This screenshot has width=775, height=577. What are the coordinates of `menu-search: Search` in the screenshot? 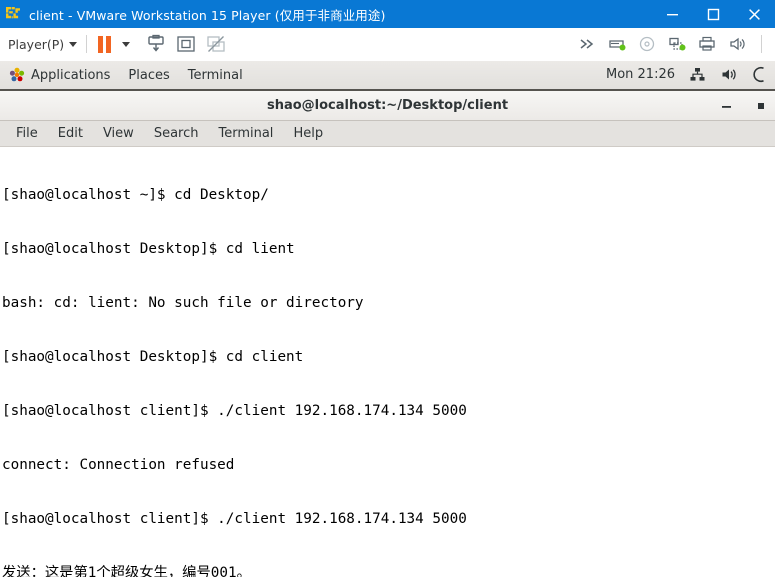 It's located at (176, 133).